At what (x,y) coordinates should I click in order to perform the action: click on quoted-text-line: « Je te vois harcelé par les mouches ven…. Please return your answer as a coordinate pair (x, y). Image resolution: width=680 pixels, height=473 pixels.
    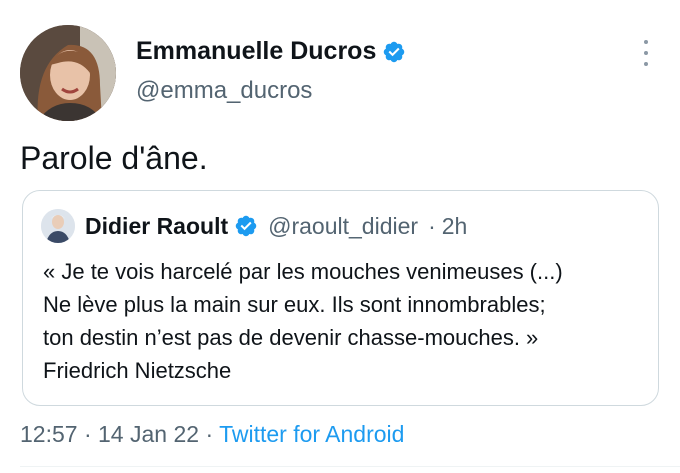
    Looking at the image, I should click on (303, 271).